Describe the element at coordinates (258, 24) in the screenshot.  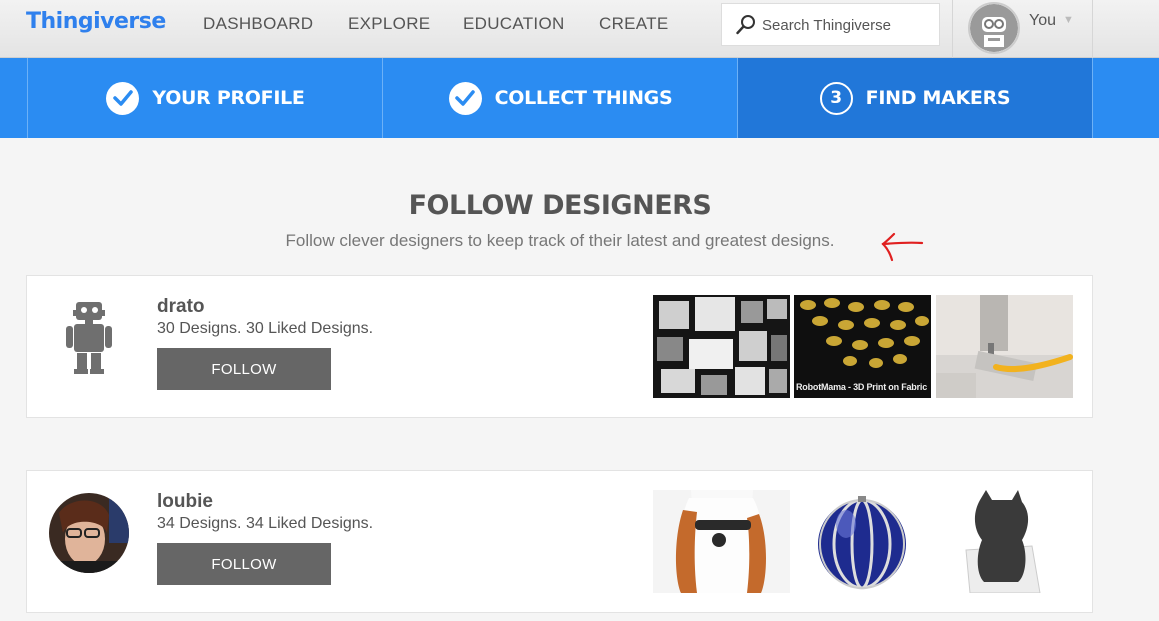
I see `nav-dashboard: DASHBOARD` at that location.